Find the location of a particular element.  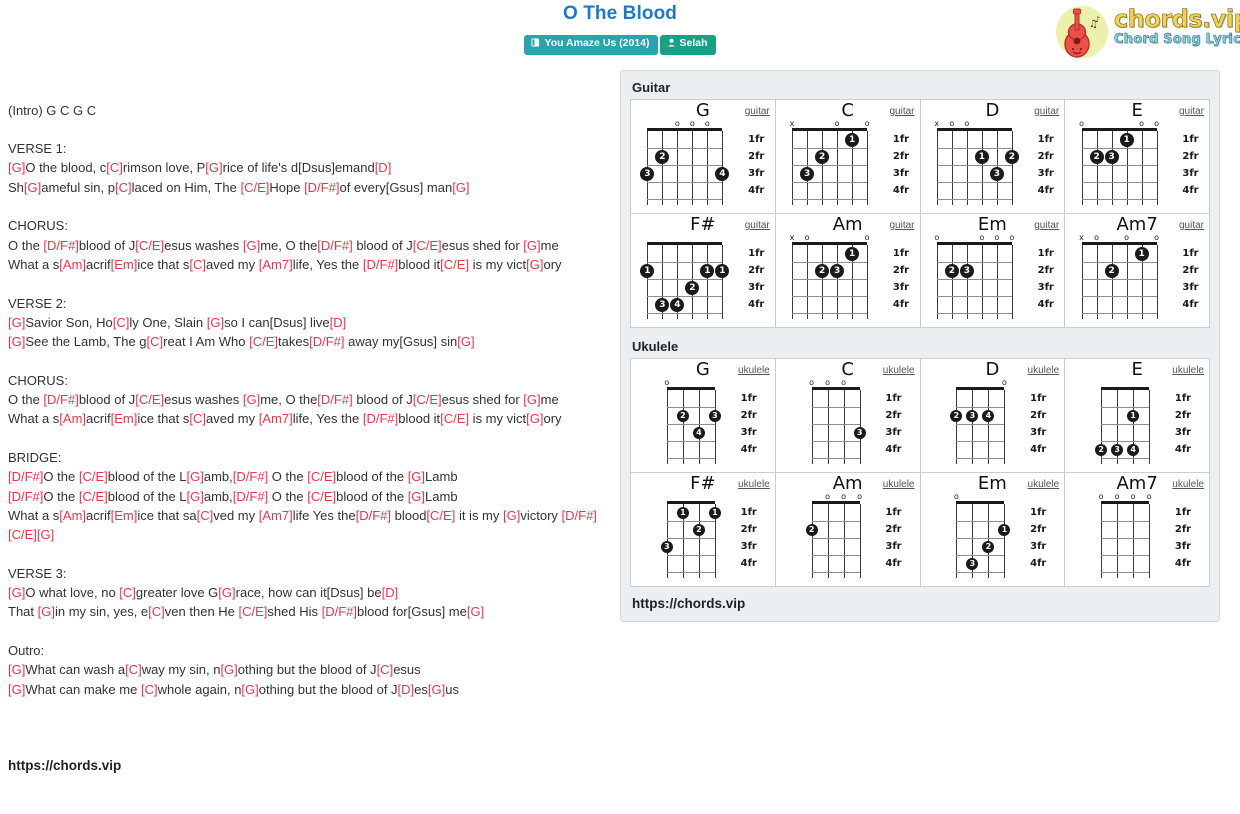

chord-cell: Am guitar x o o 1 2 3 1fr 2fr 3fr 4fr is located at coordinates (847, 270).